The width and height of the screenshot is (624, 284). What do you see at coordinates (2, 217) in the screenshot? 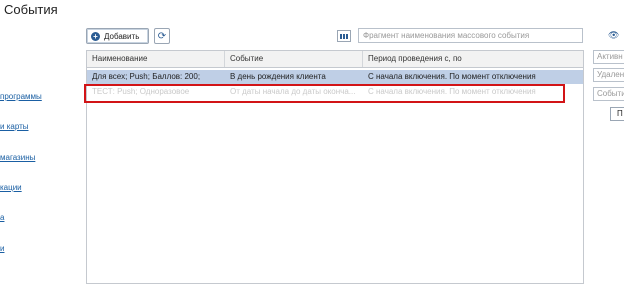
I see `nav-item-a: а` at bounding box center [2, 217].